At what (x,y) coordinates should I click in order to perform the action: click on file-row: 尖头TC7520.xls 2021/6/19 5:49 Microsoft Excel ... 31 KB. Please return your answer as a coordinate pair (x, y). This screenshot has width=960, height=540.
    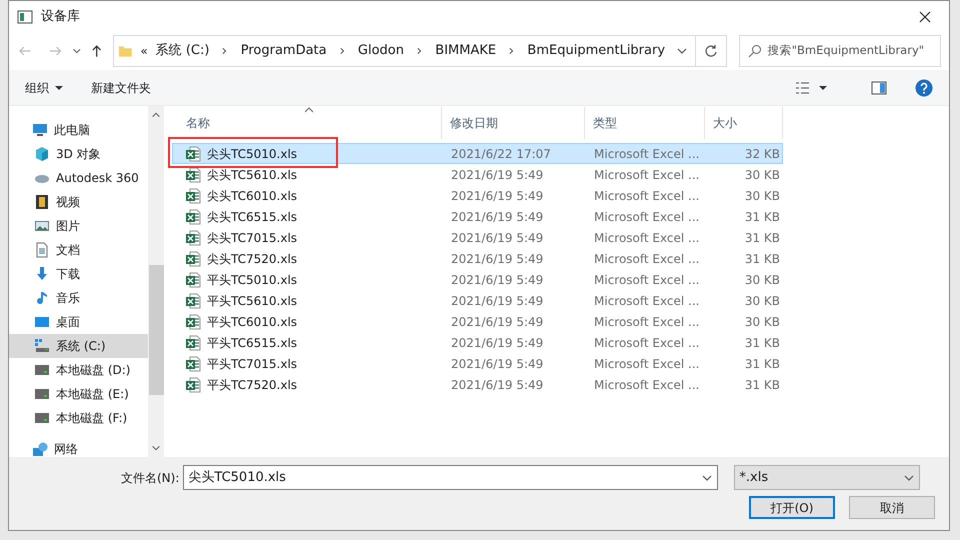
    Looking at the image, I should click on (477, 258).